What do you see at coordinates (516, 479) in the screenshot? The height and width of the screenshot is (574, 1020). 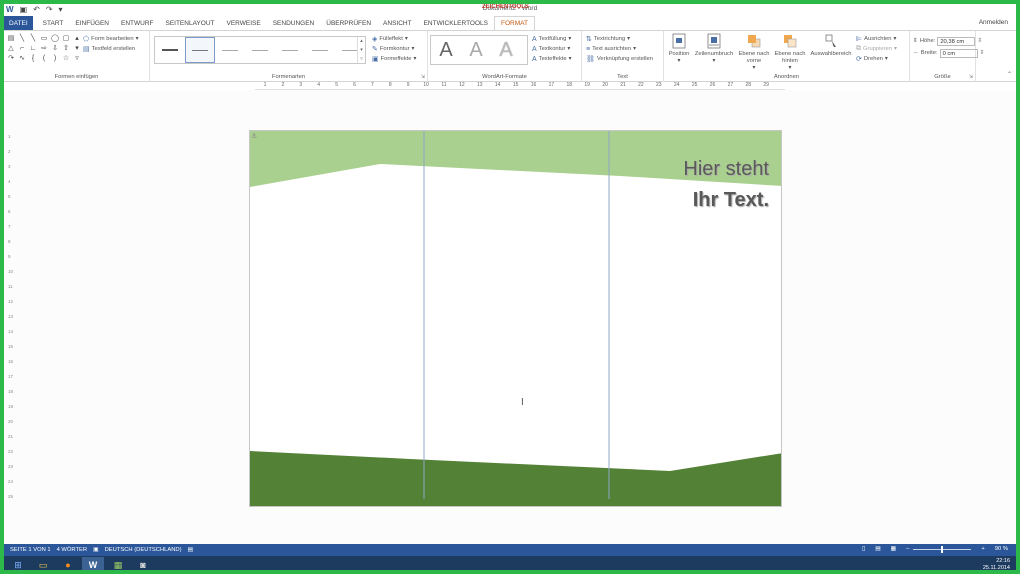 I see `bottom-green-band` at bounding box center [516, 479].